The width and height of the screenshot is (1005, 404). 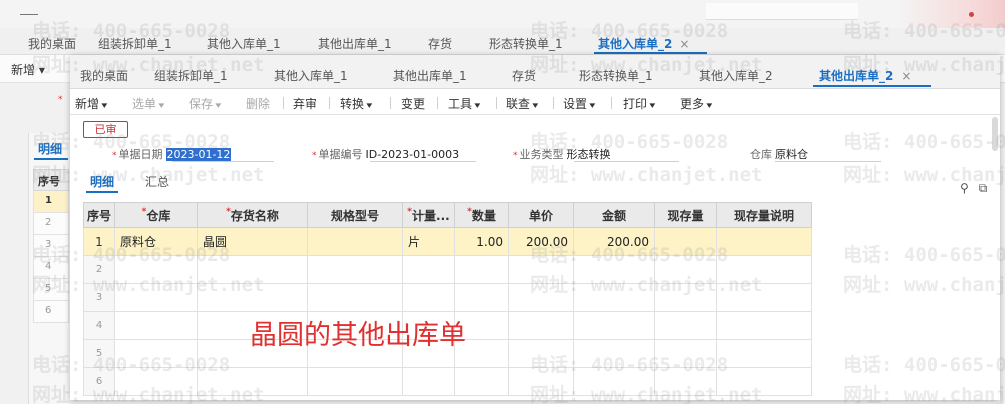 What do you see at coordinates (526, 43) in the screenshot?
I see `outer-tab-form-convert: 形态转换单_1` at bounding box center [526, 43].